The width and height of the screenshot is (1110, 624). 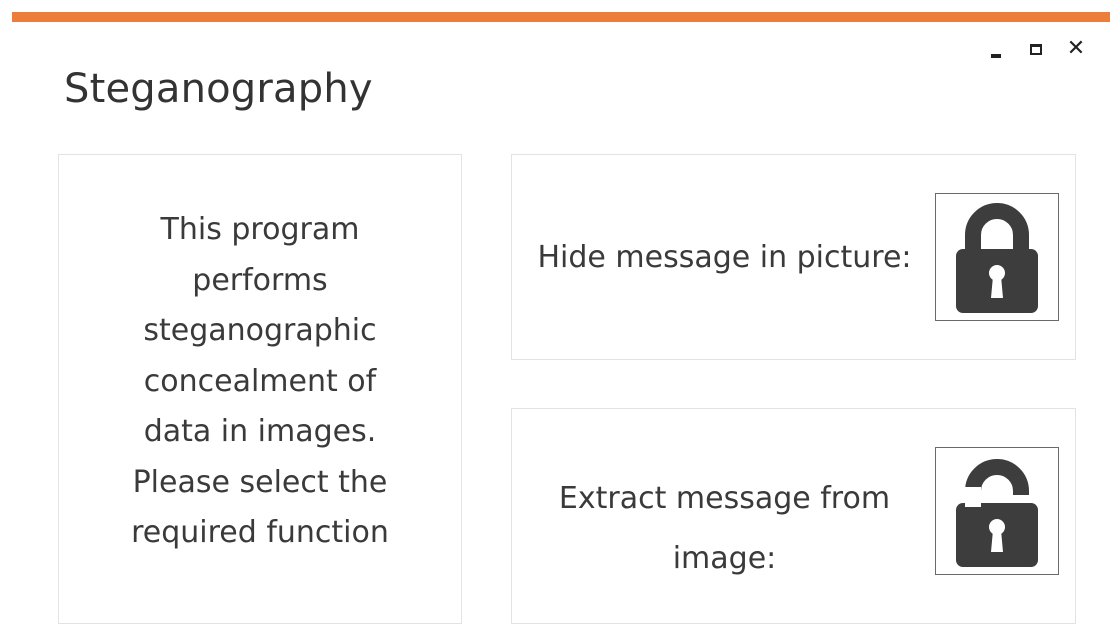 I want to click on info-text-line: performs, so click(x=260, y=280).